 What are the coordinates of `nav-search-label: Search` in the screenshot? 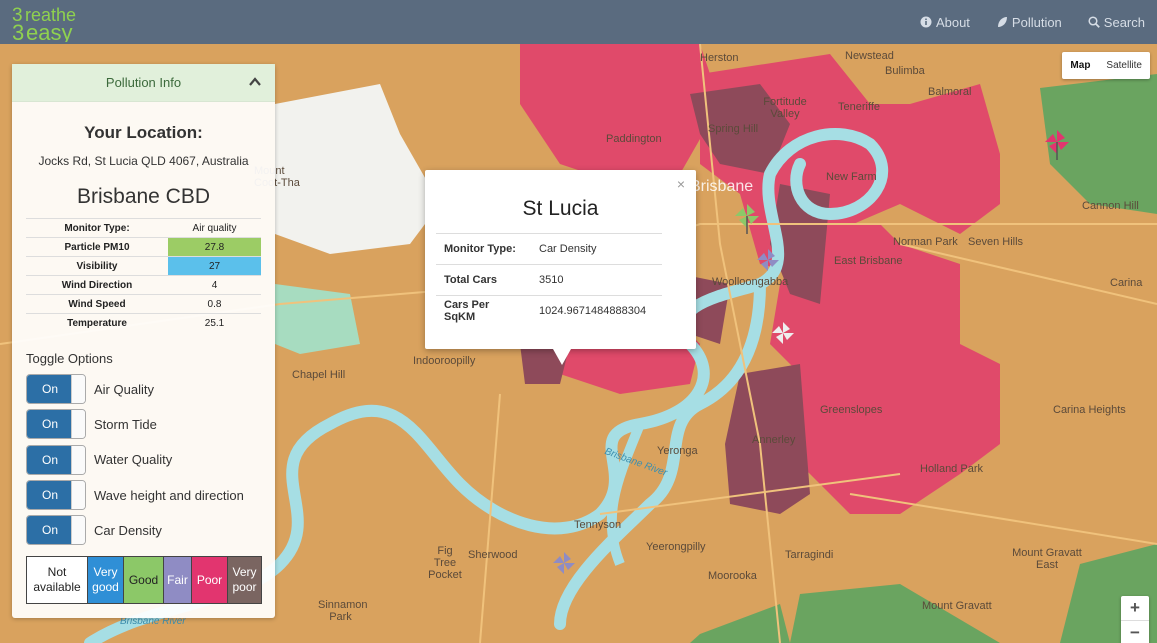 It's located at (1124, 22).